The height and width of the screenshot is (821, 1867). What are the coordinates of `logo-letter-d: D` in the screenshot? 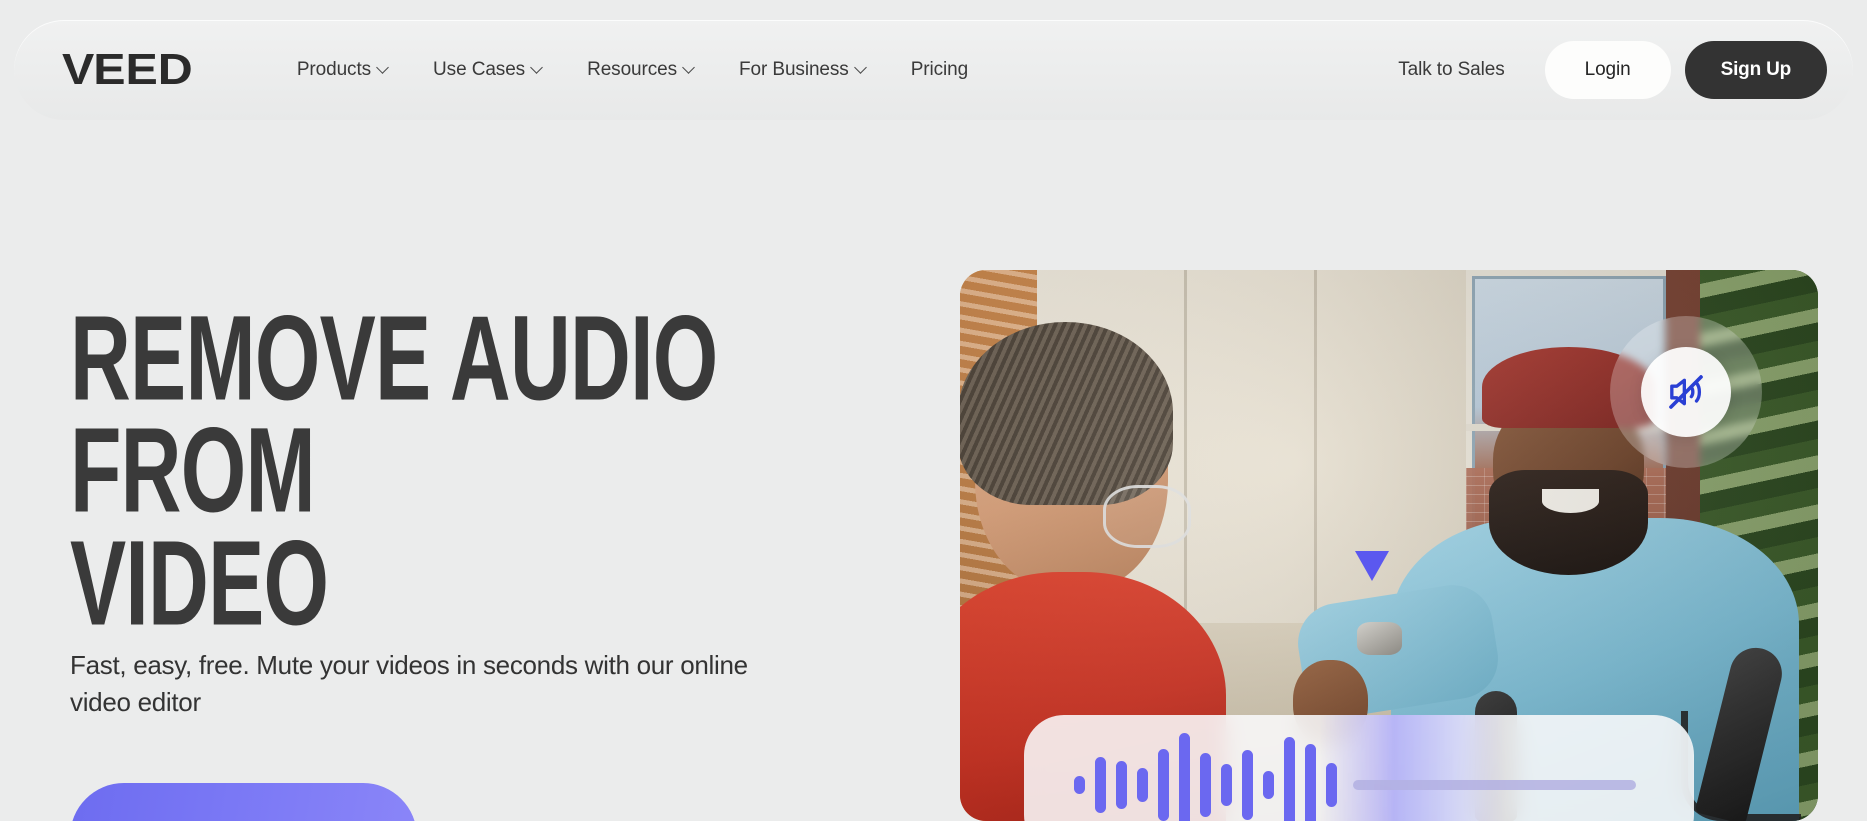 It's located at (175, 69).